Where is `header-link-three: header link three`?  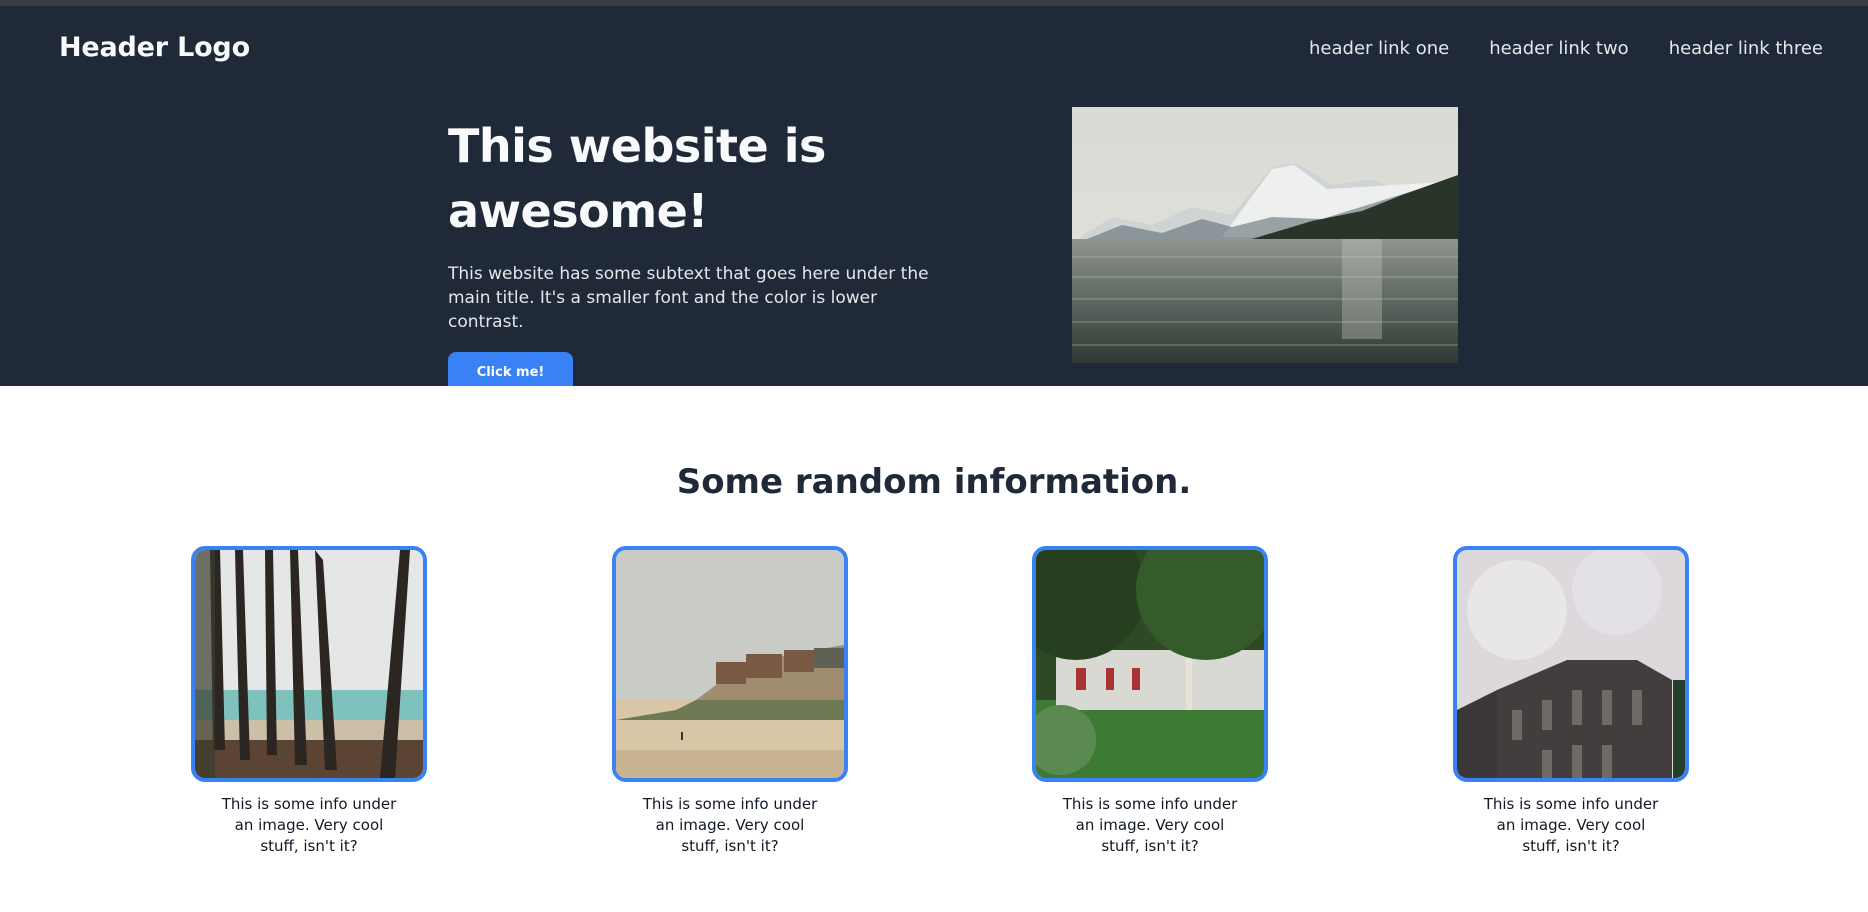
header-link-three: header link three is located at coordinates (1746, 48).